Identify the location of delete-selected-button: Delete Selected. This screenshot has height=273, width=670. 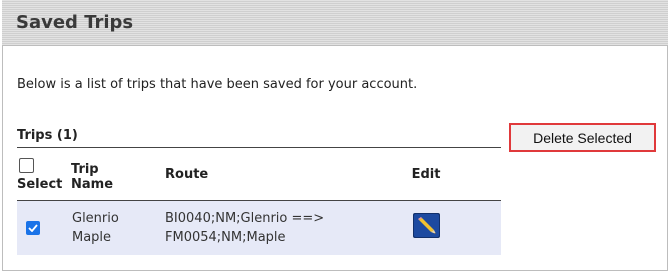
(582, 137).